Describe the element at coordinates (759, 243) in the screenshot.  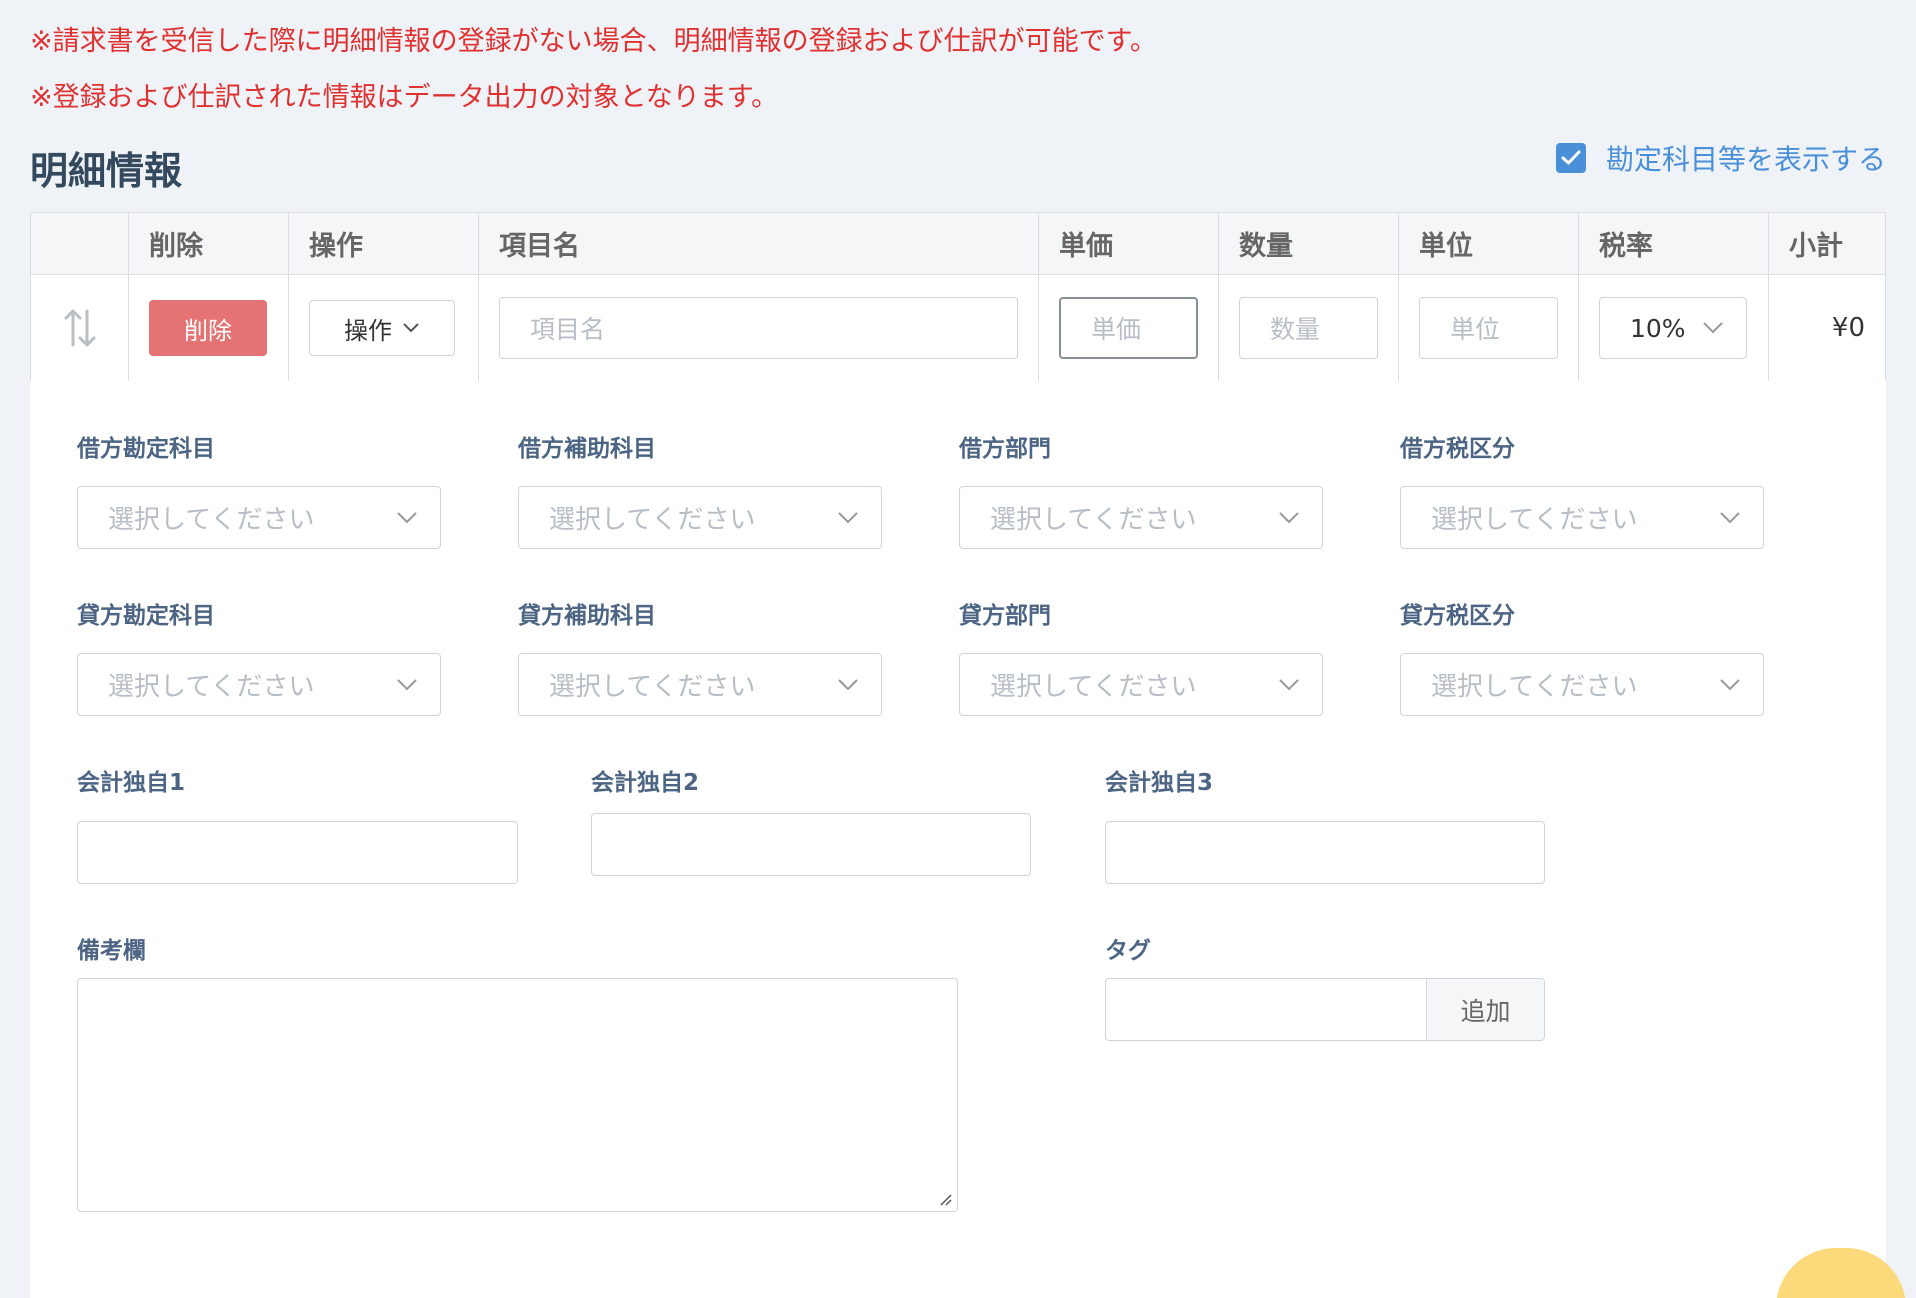
I see `header-item-name: 項目名` at that location.